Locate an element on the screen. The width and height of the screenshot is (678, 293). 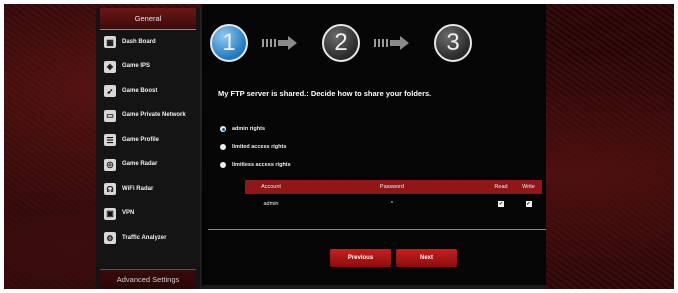
option-admin-rights: admin rights is located at coordinates (255, 129).